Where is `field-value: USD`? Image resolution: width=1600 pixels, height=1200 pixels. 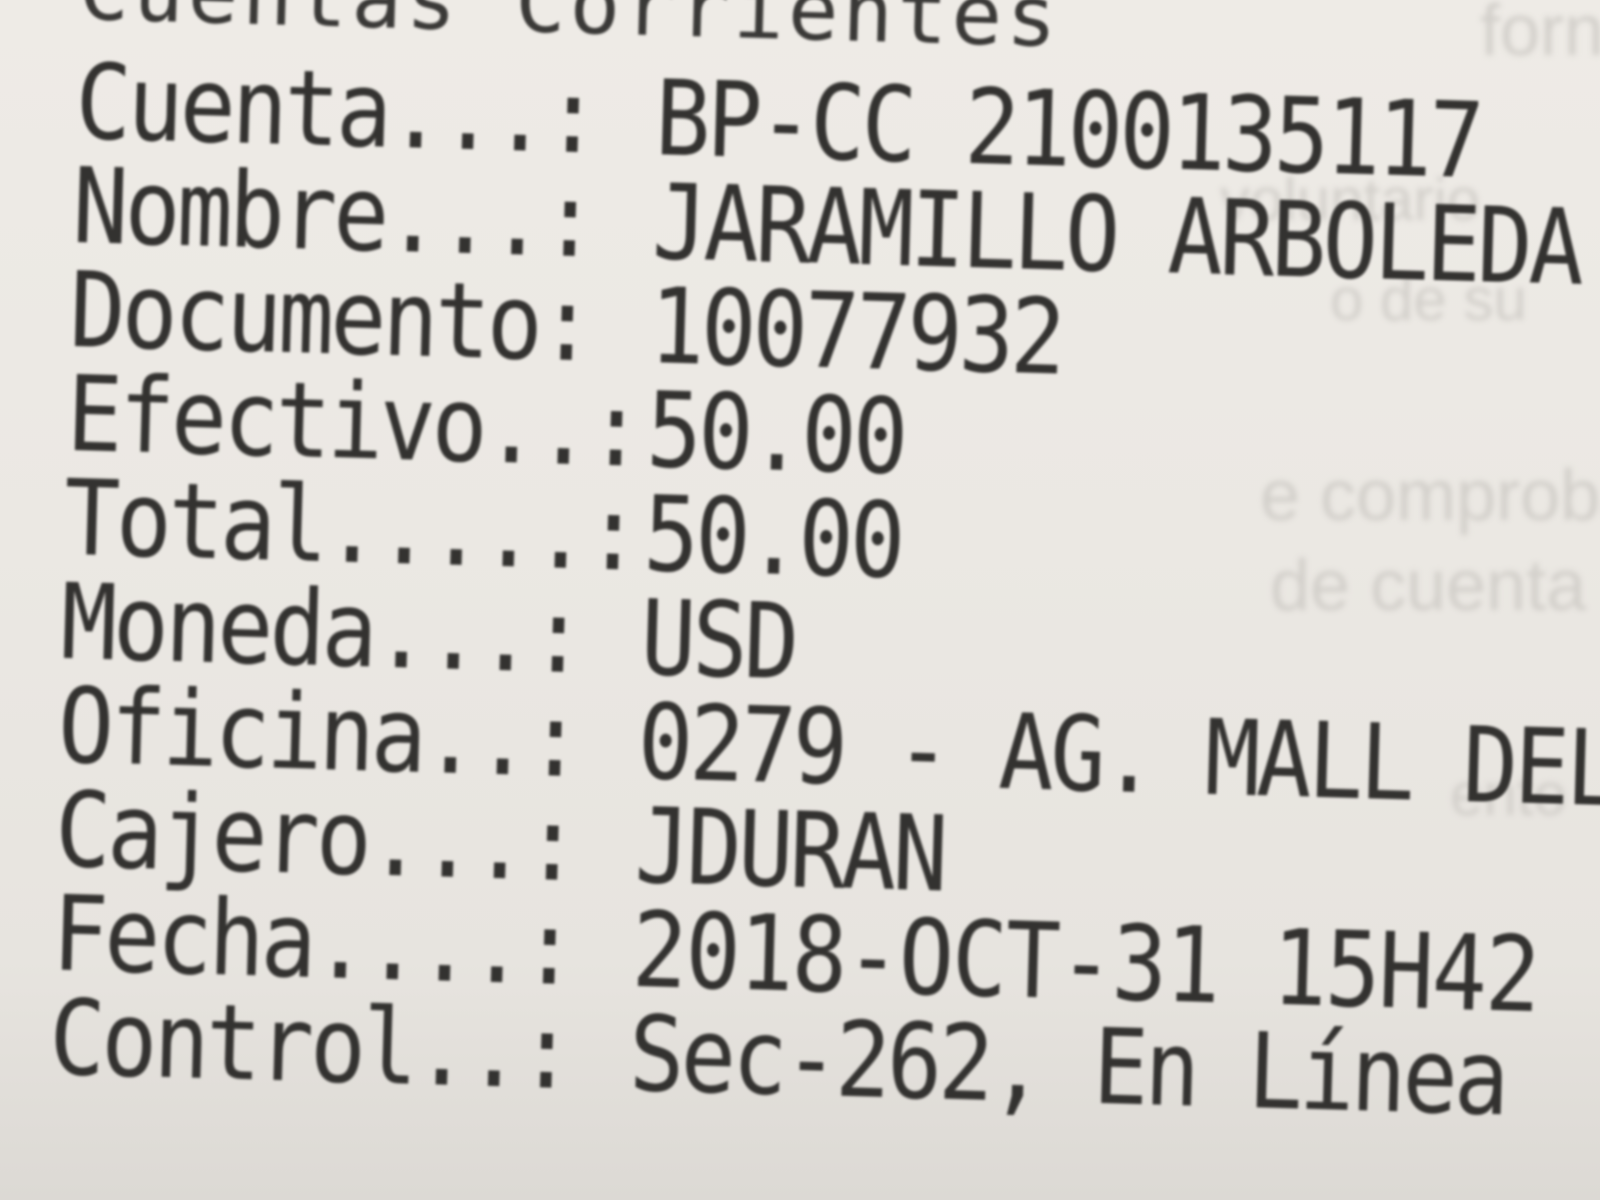
field-value: USD is located at coordinates (718, 640).